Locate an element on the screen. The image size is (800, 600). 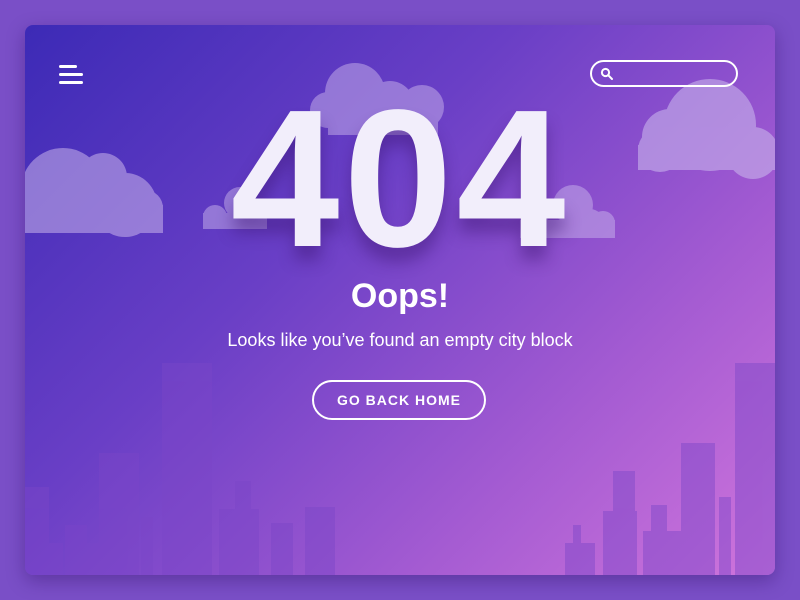
go-back-home-button: GO BACK HOME is located at coordinates (399, 400).